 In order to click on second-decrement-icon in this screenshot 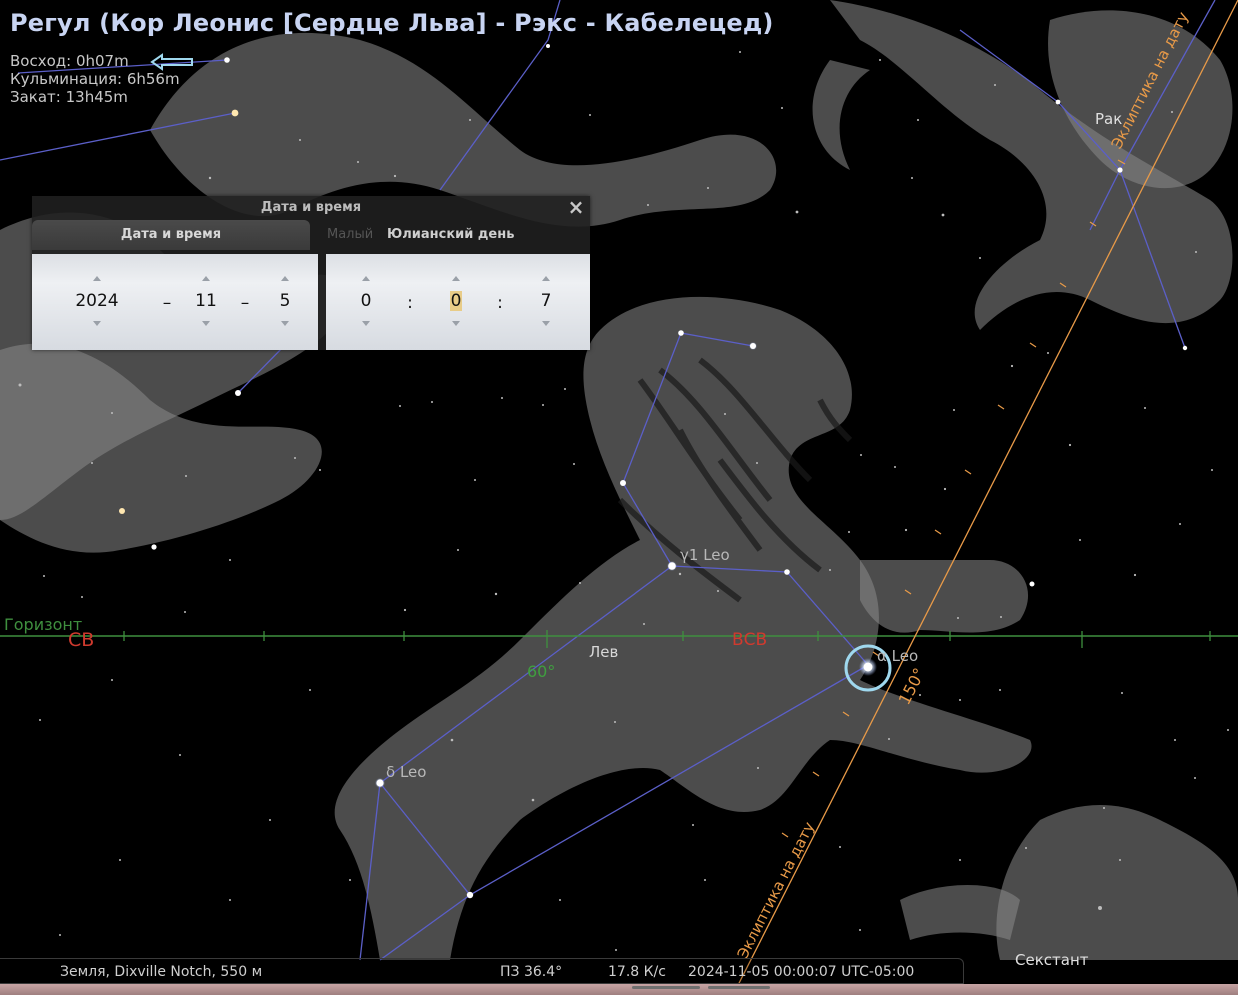, I will do `click(546, 323)`.